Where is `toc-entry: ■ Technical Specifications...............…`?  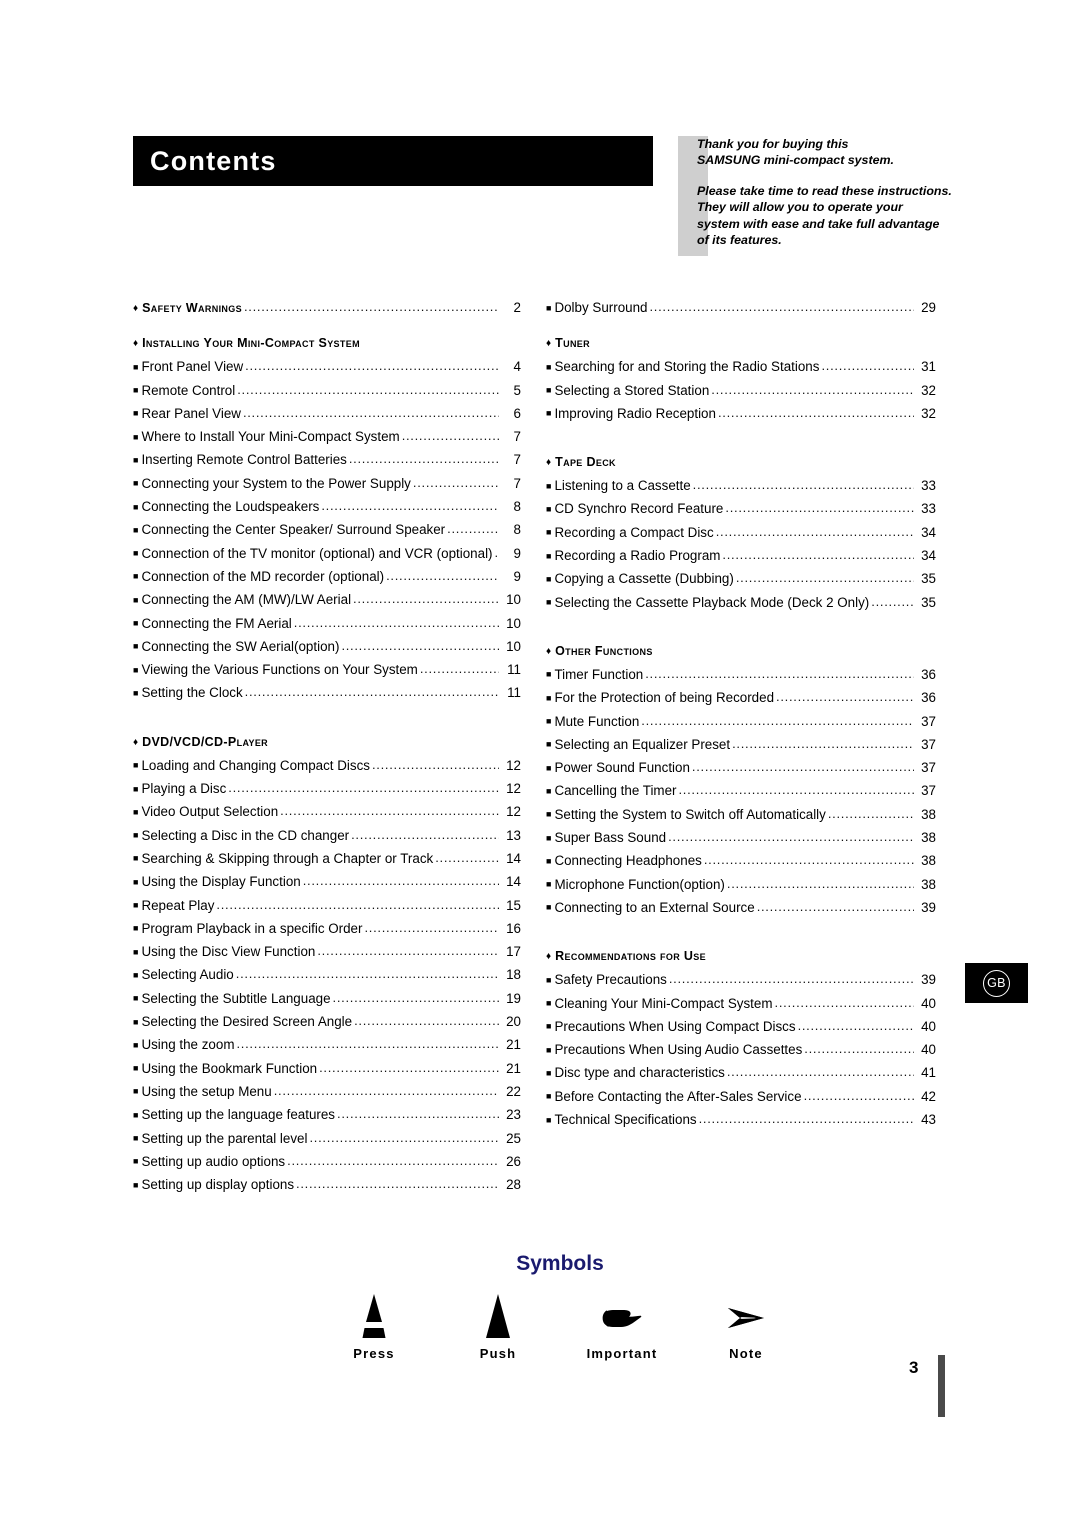 toc-entry: ■ Technical Specifications...............… is located at coordinates (741, 1119).